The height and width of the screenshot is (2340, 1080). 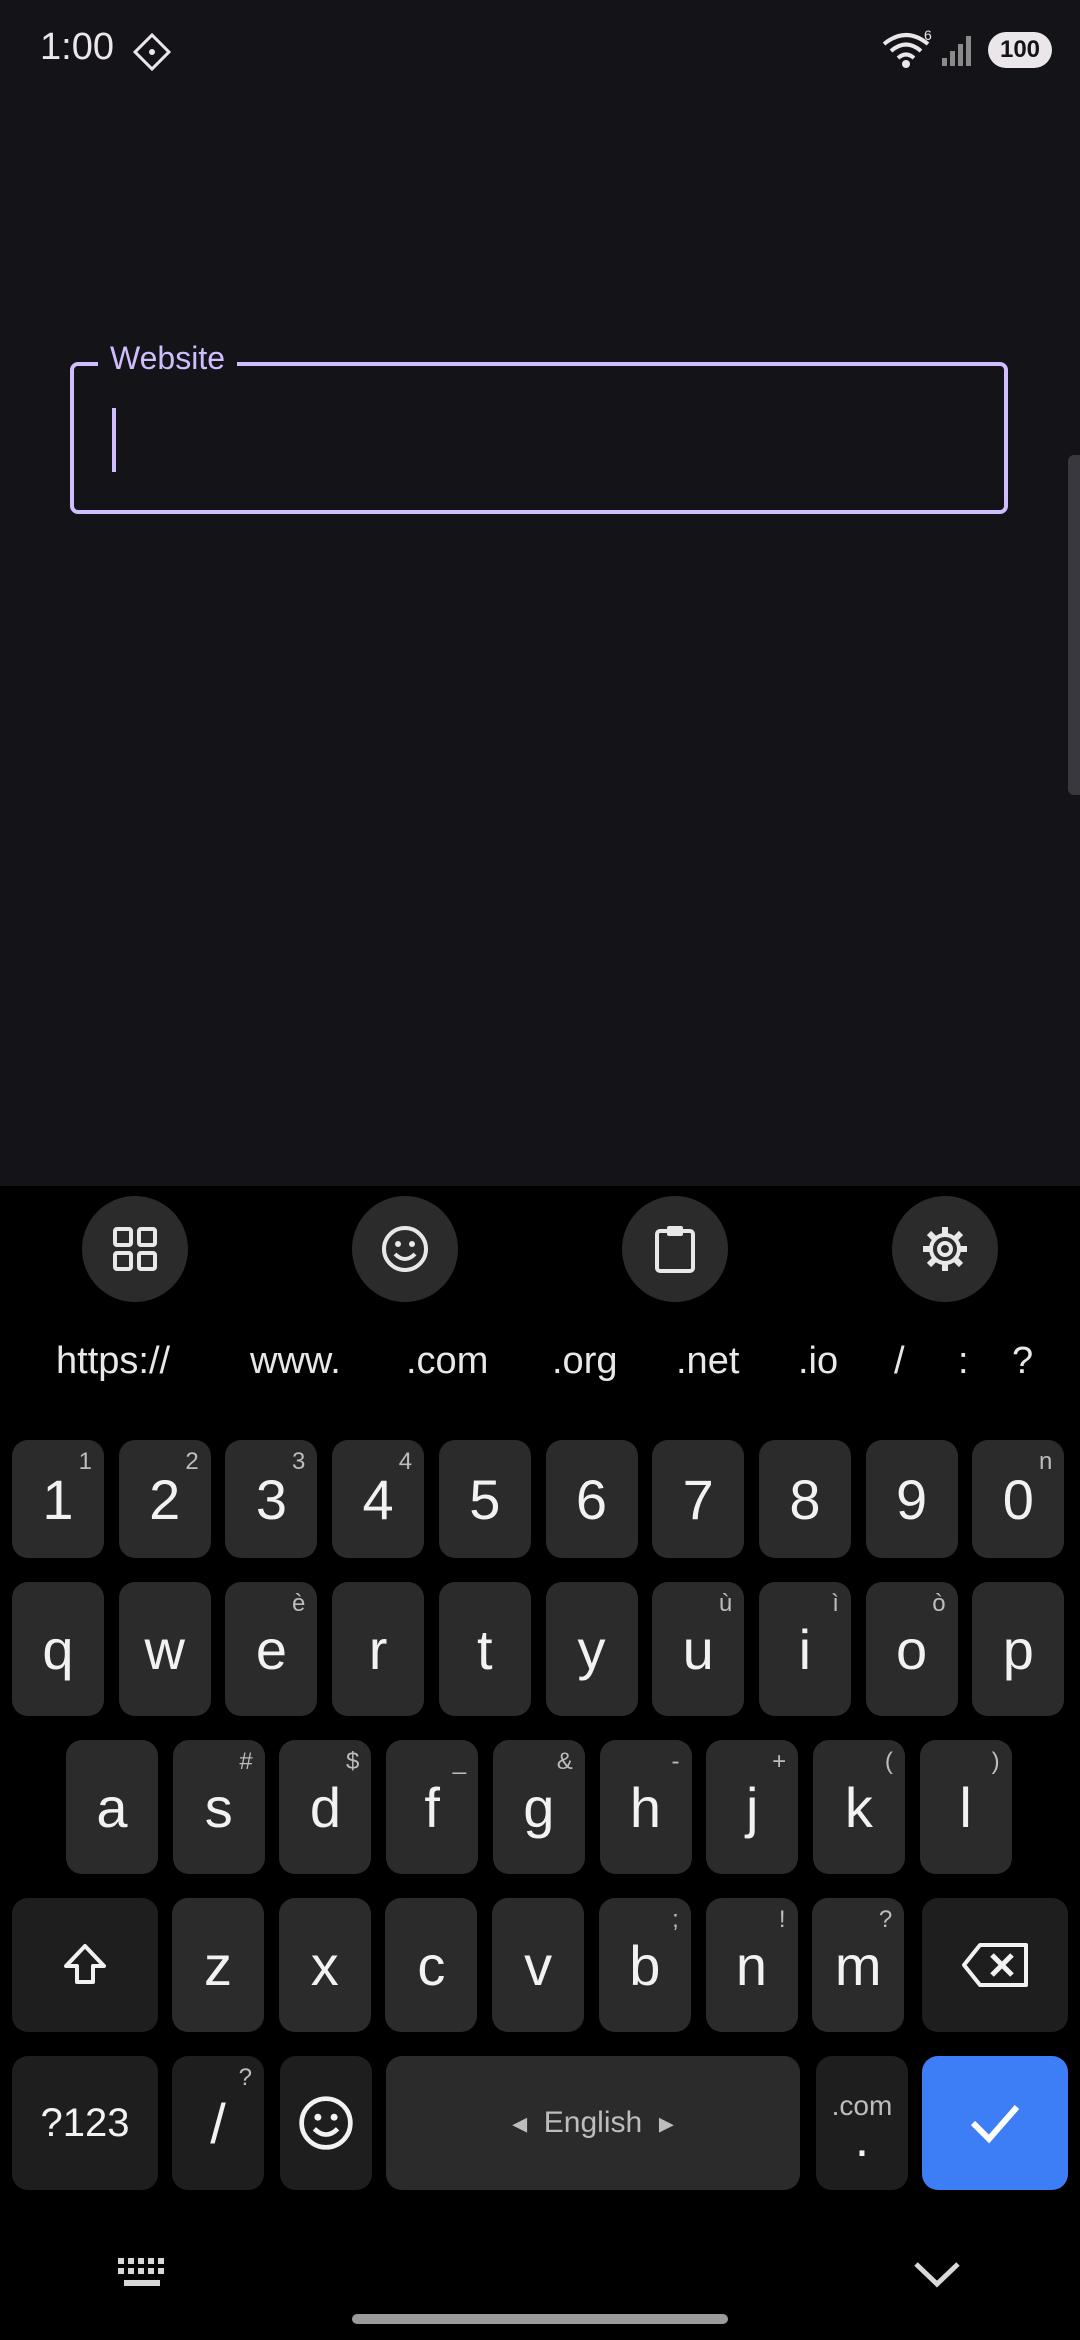 What do you see at coordinates (245, 2077) in the screenshot?
I see `slash-key-hint: ?` at bounding box center [245, 2077].